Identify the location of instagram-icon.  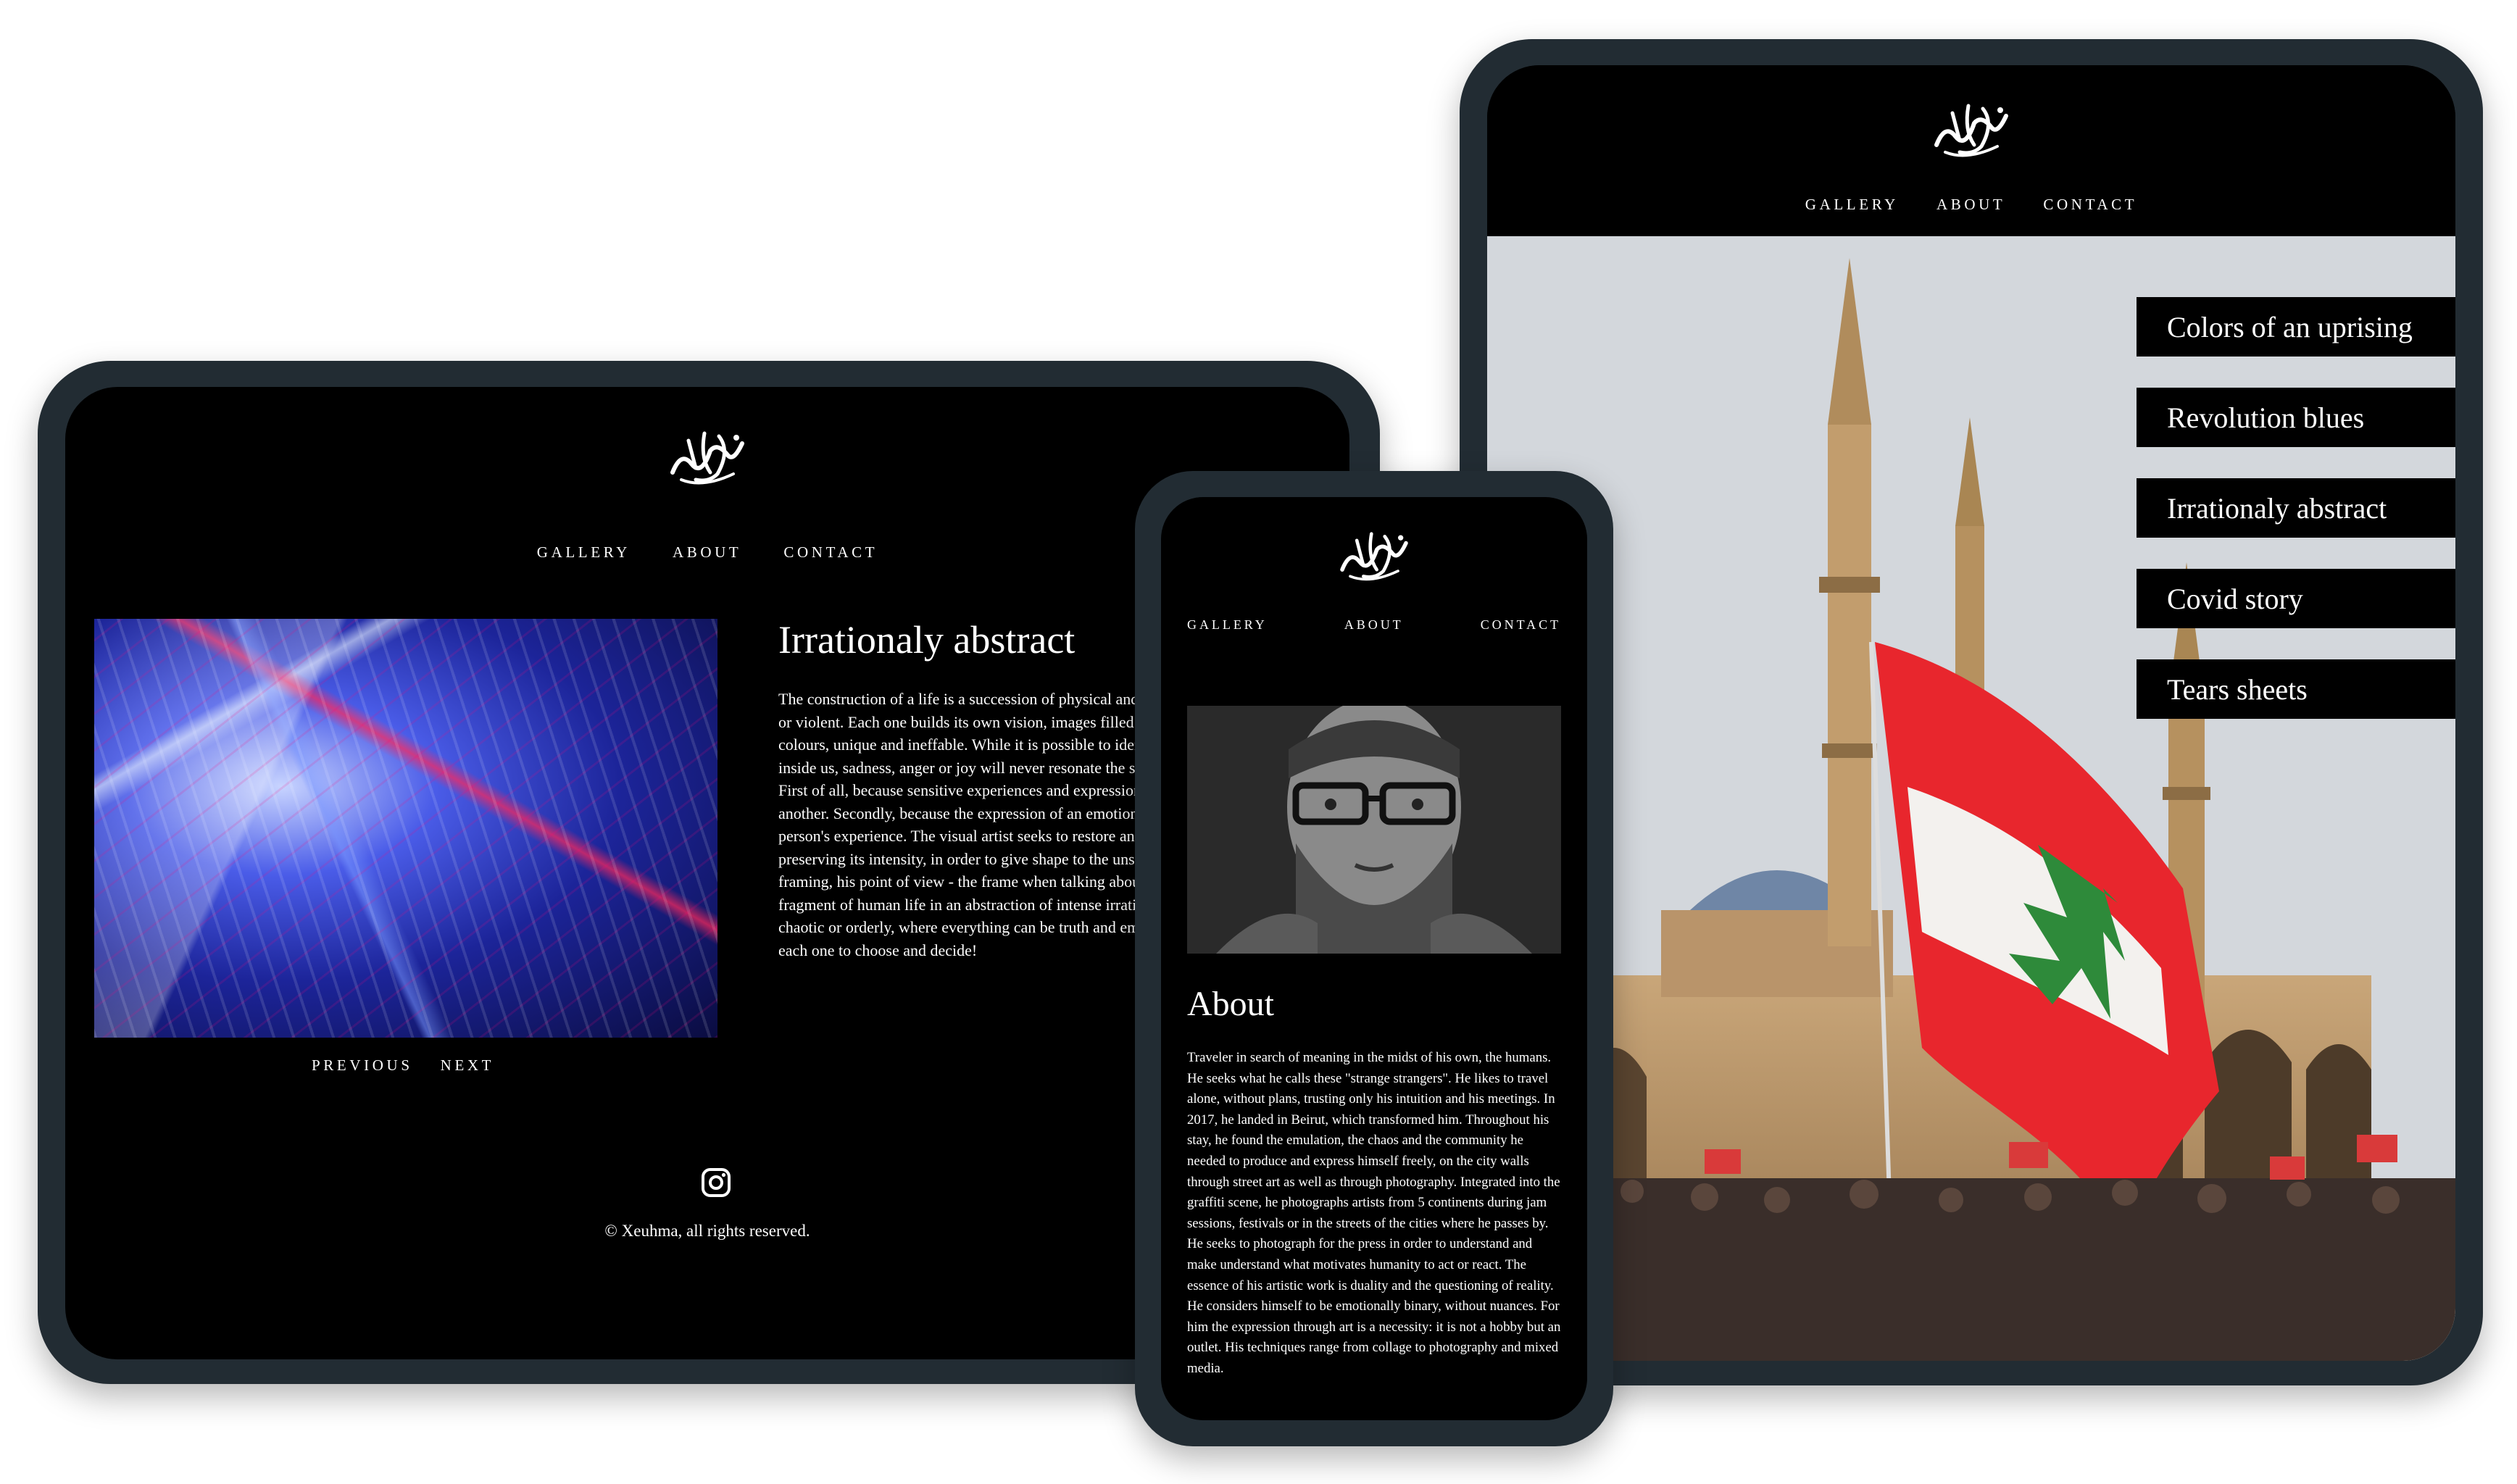
(716, 1183).